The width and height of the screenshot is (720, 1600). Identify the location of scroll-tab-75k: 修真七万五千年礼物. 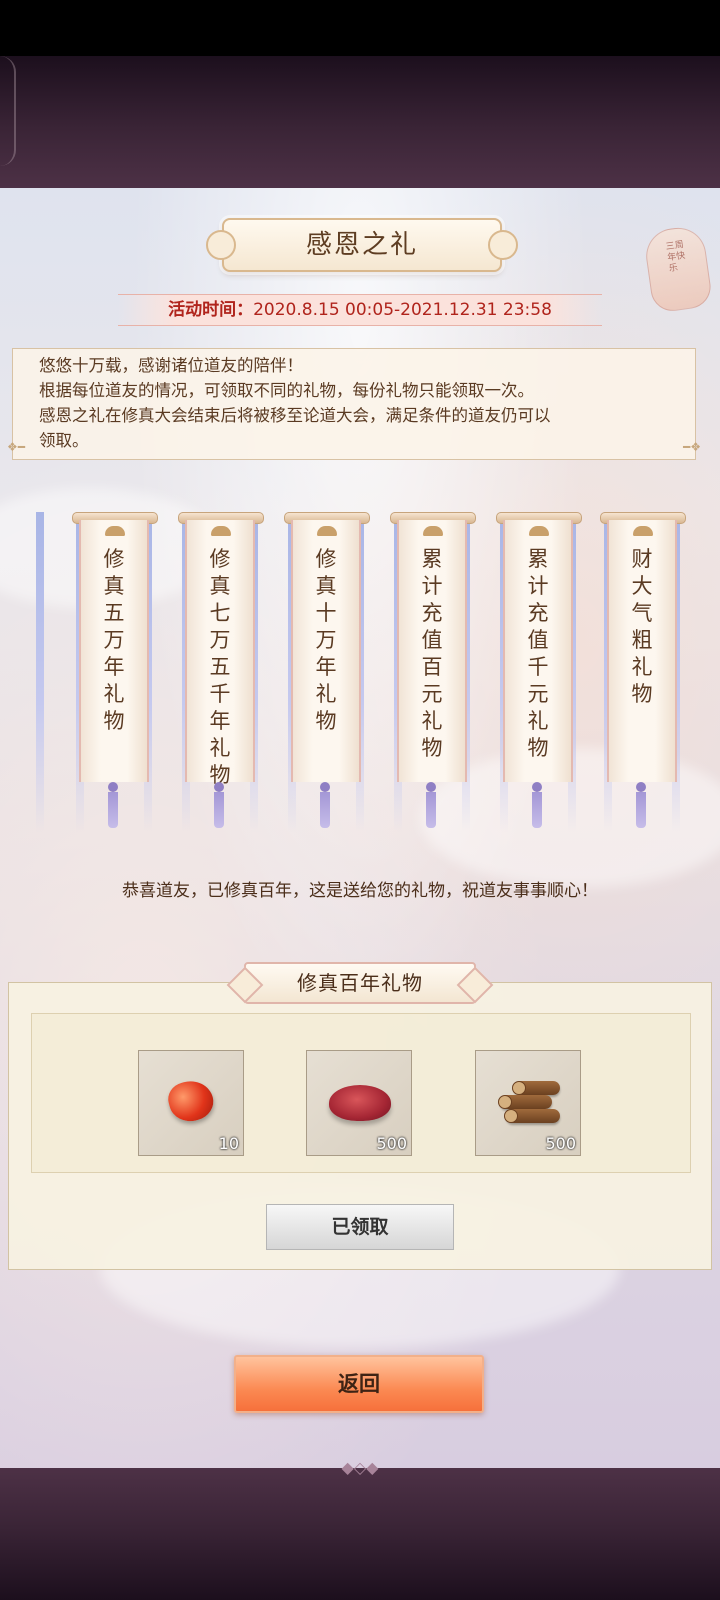
(221, 672).